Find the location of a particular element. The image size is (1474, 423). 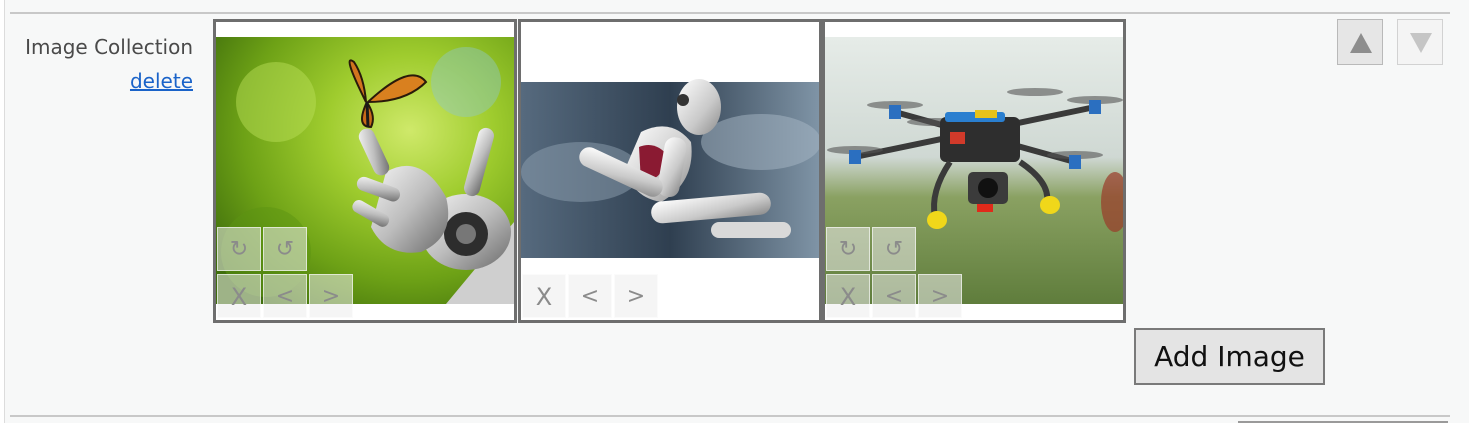

move-field-down-button is located at coordinates (1420, 42).